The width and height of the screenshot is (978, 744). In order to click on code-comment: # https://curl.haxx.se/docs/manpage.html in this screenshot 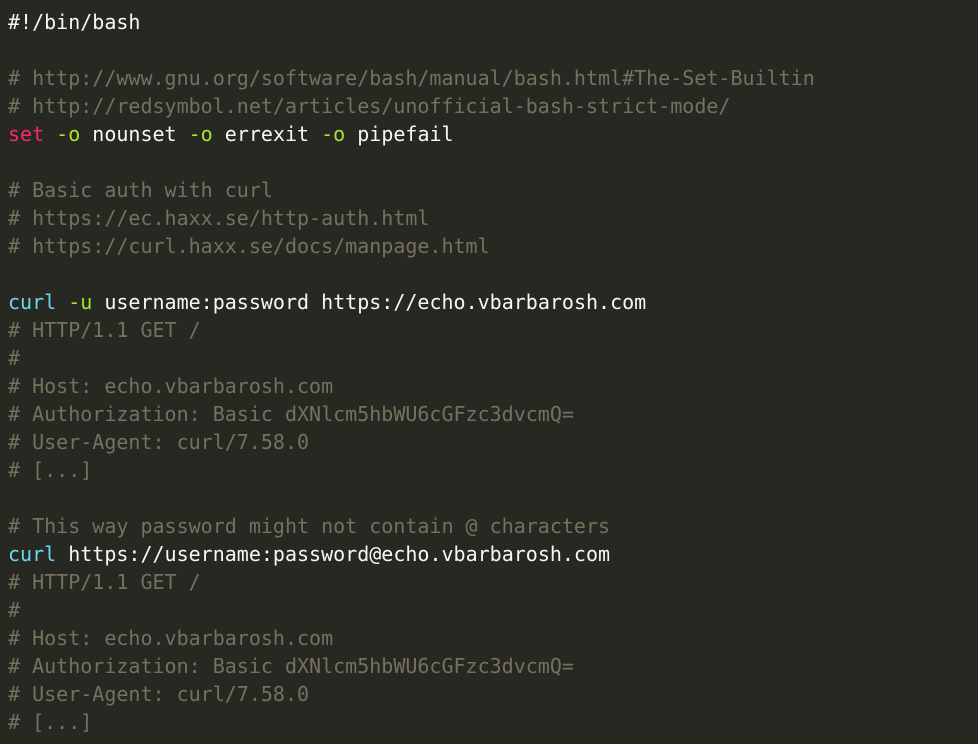, I will do `click(249, 246)`.